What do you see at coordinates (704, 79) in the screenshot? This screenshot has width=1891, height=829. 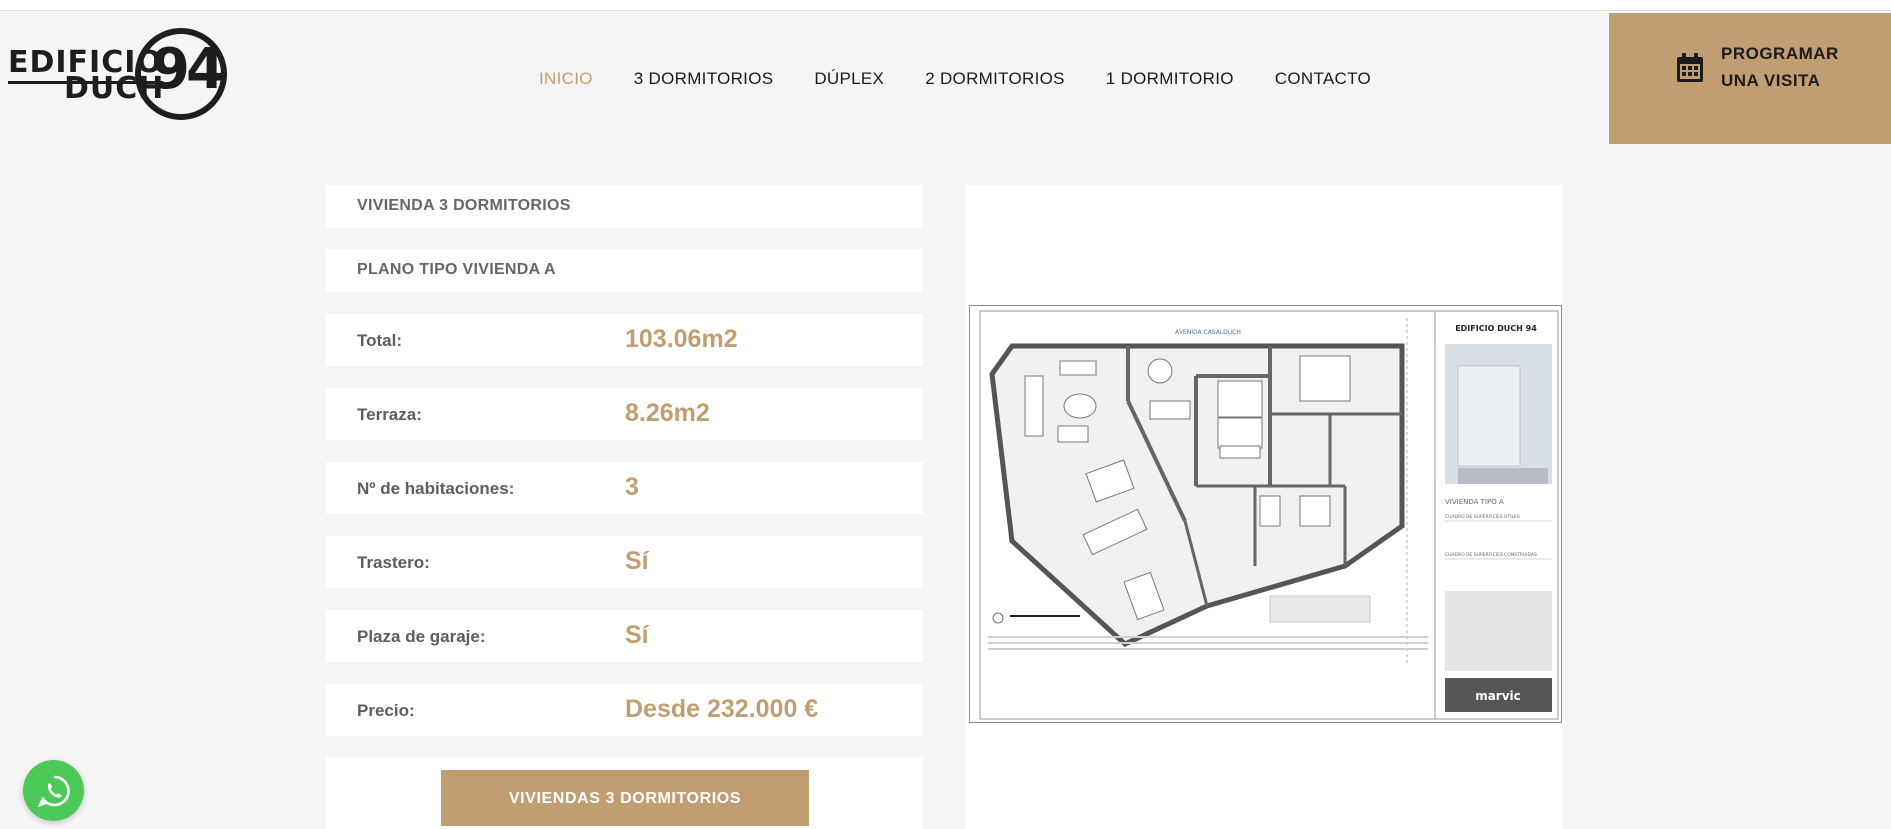 I see `nav-item-3-dormitorios: 3 DORMITORIOS` at bounding box center [704, 79].